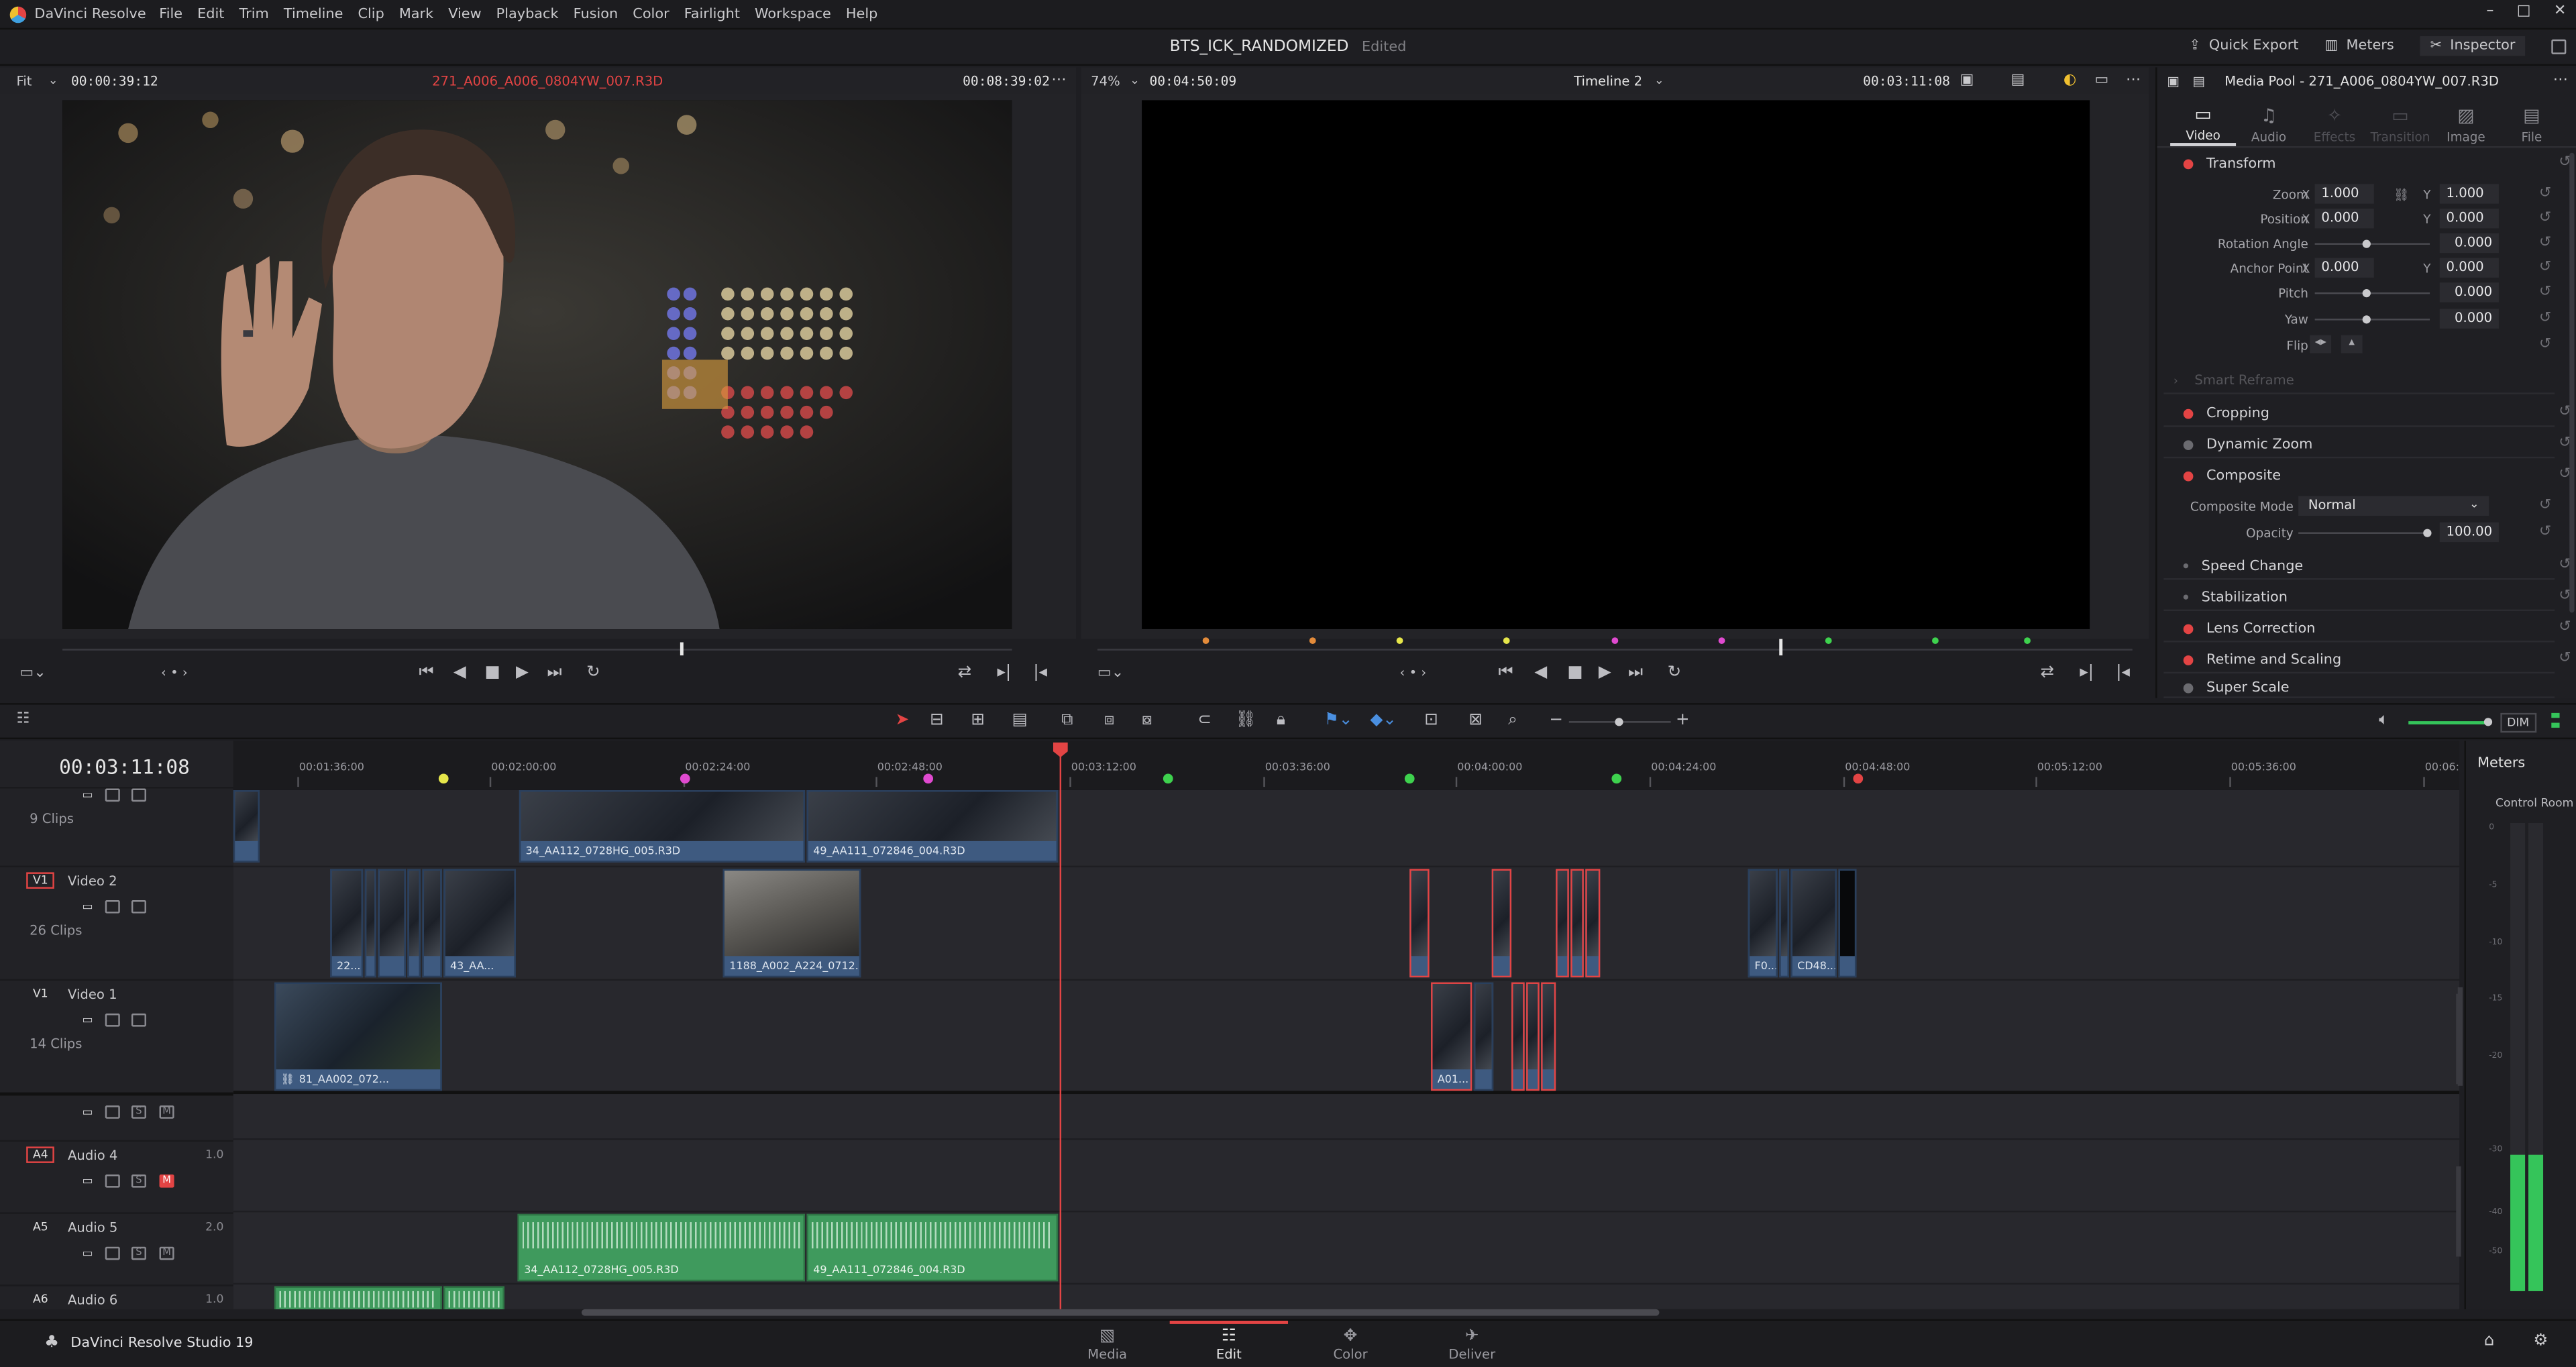 This screenshot has width=2576, height=1367. I want to click on reverse-play-icon: ◀, so click(459, 672).